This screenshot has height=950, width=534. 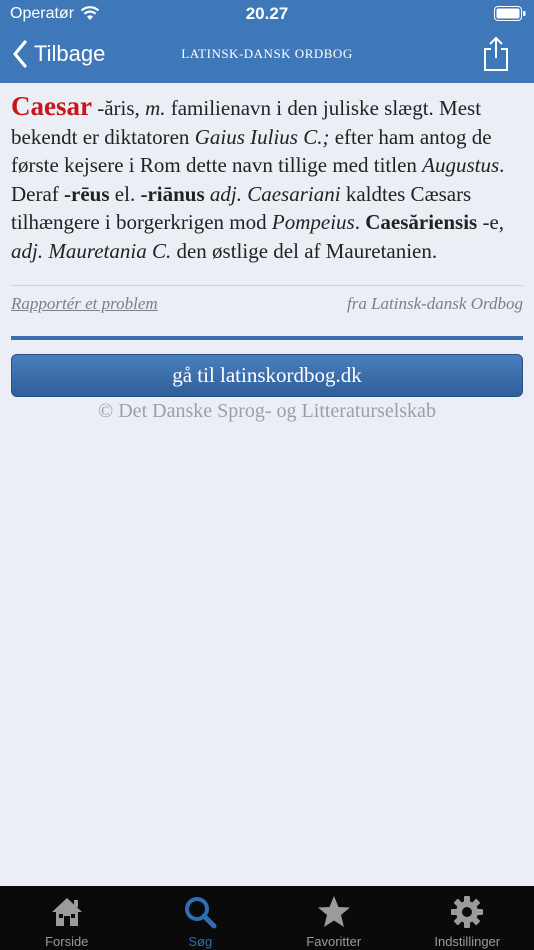 I want to click on tab-label: Indstillinger, so click(x=467, y=941).